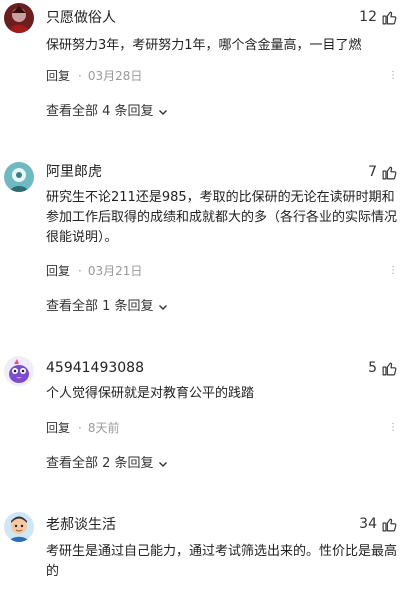  I want to click on like-count: 5, so click(372, 368).